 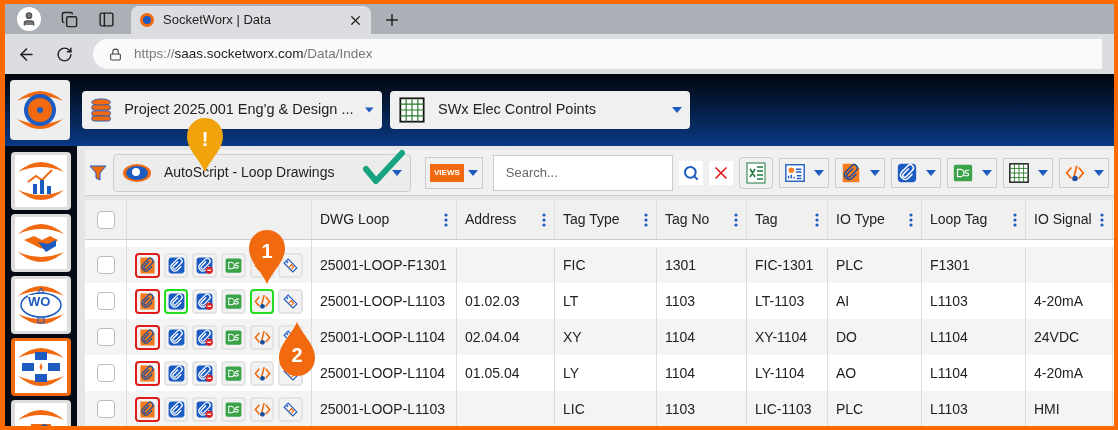 I want to click on url-text: https://saas.socketworx.com/Data/Index, so click(x=253, y=53).